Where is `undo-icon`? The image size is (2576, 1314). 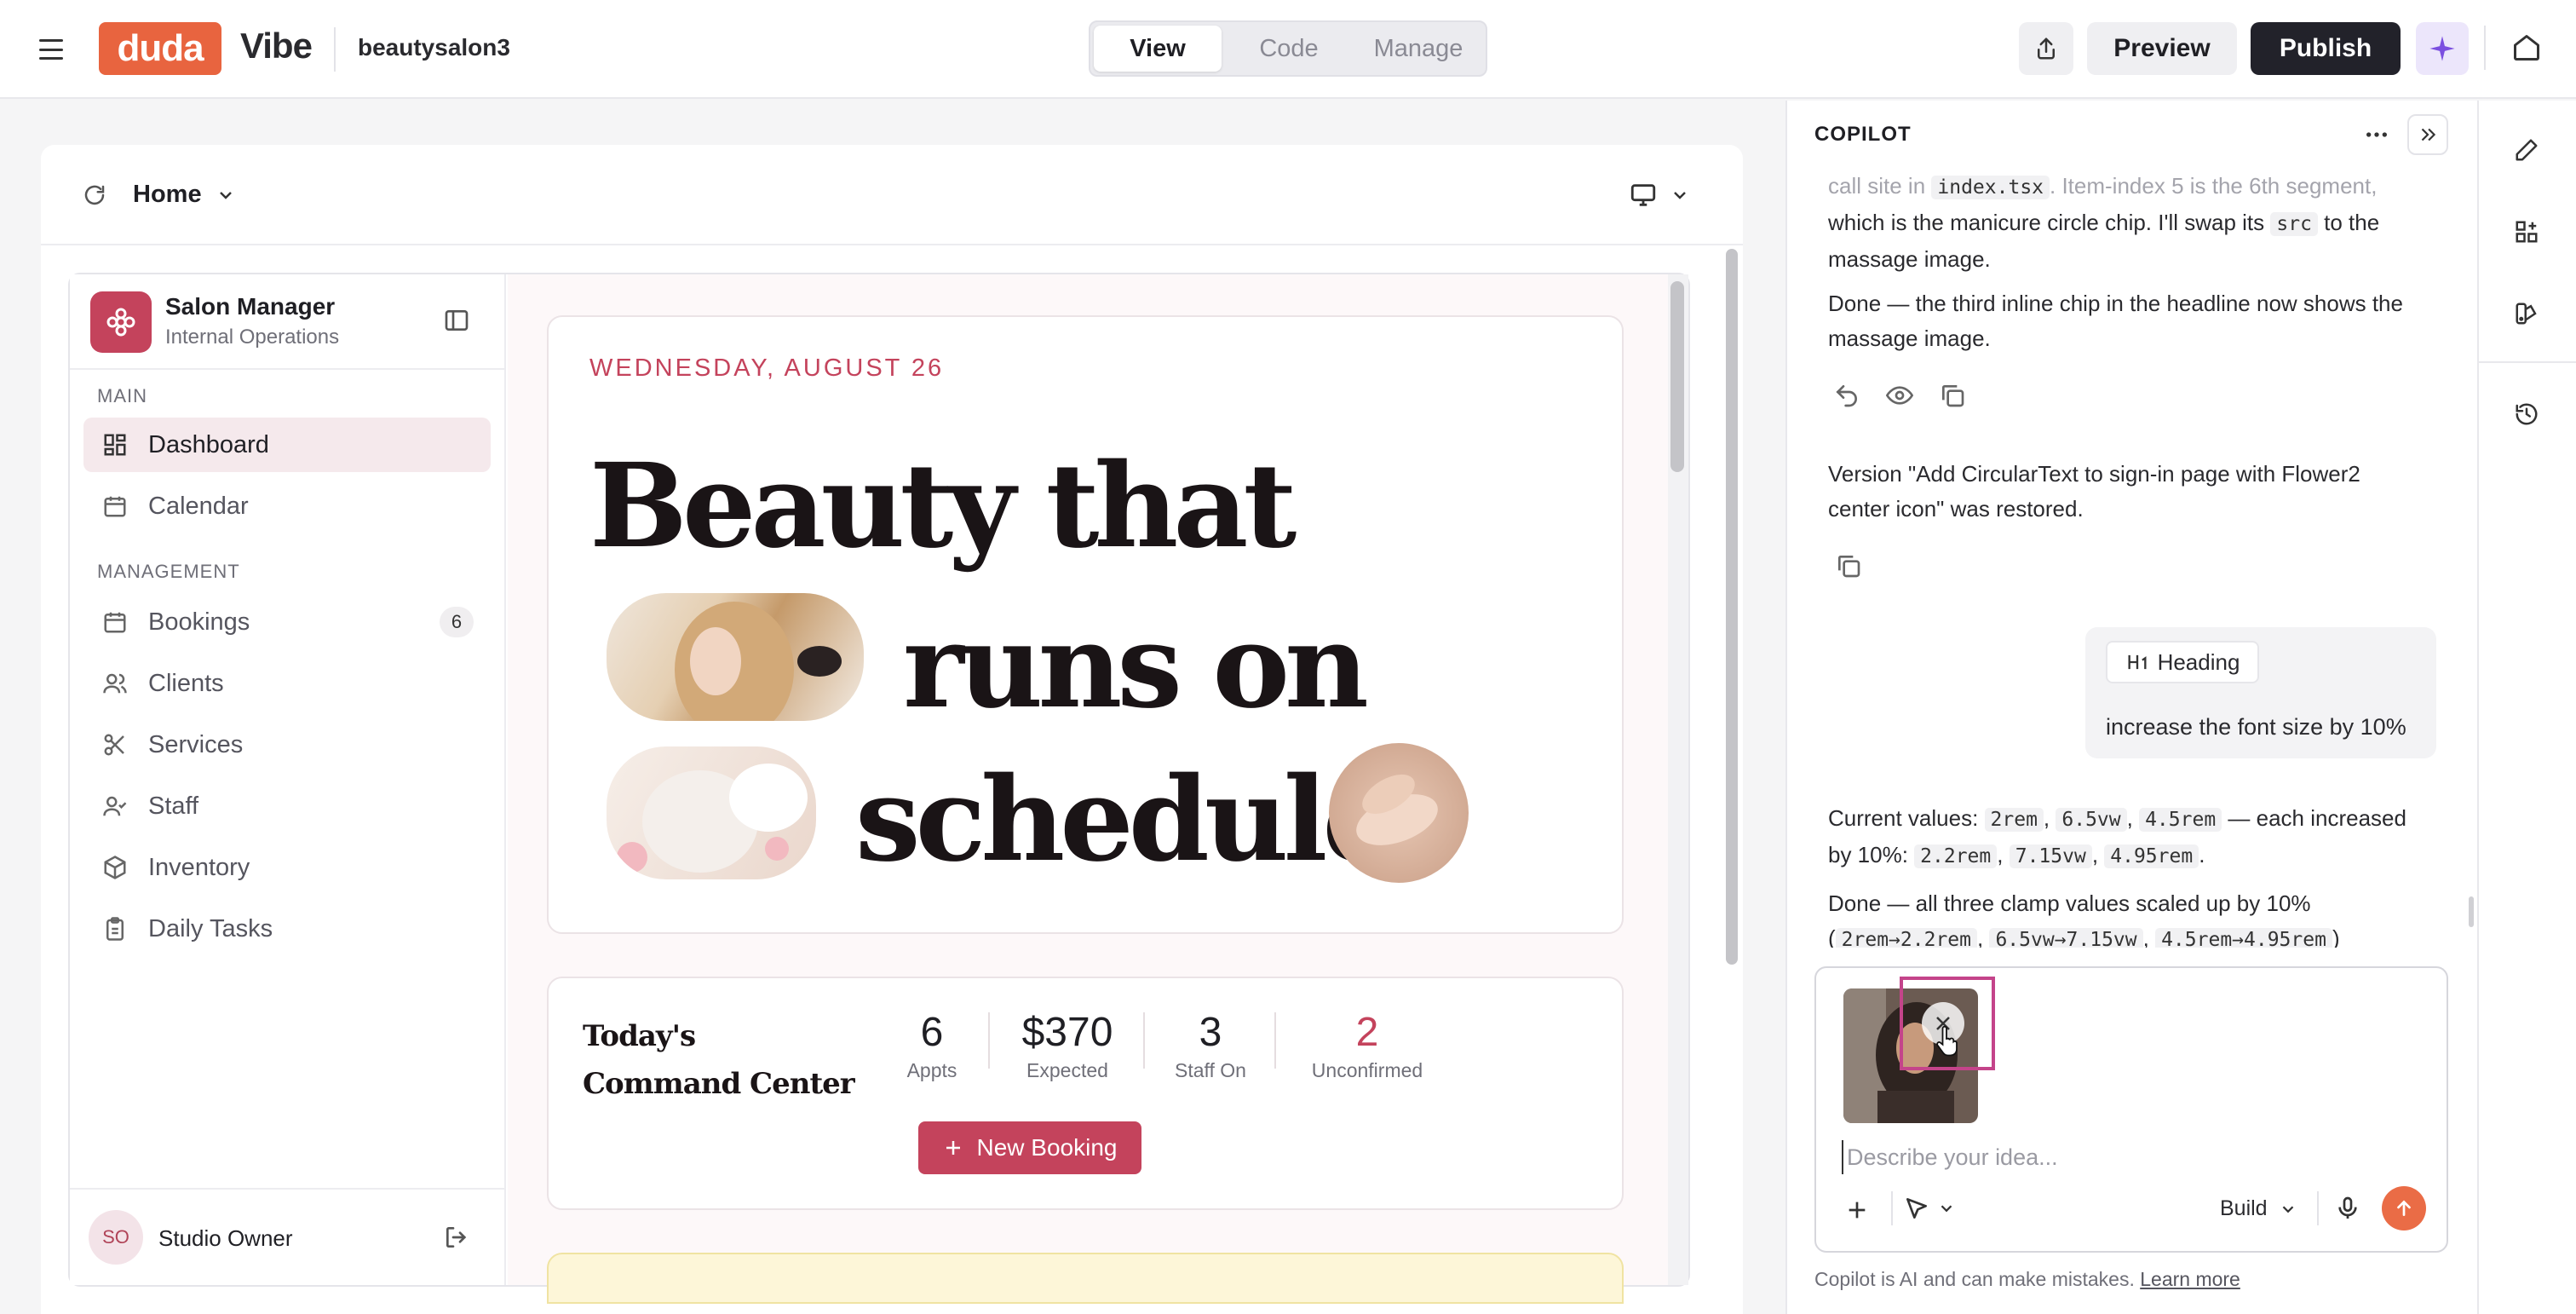 undo-icon is located at coordinates (1847, 395).